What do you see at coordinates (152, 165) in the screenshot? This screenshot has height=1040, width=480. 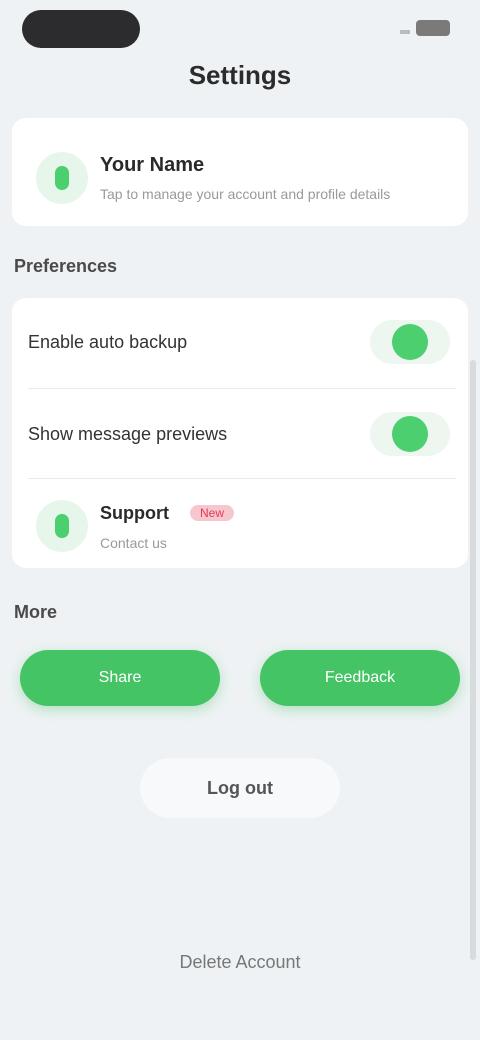 I see `account-name: Your Name` at bounding box center [152, 165].